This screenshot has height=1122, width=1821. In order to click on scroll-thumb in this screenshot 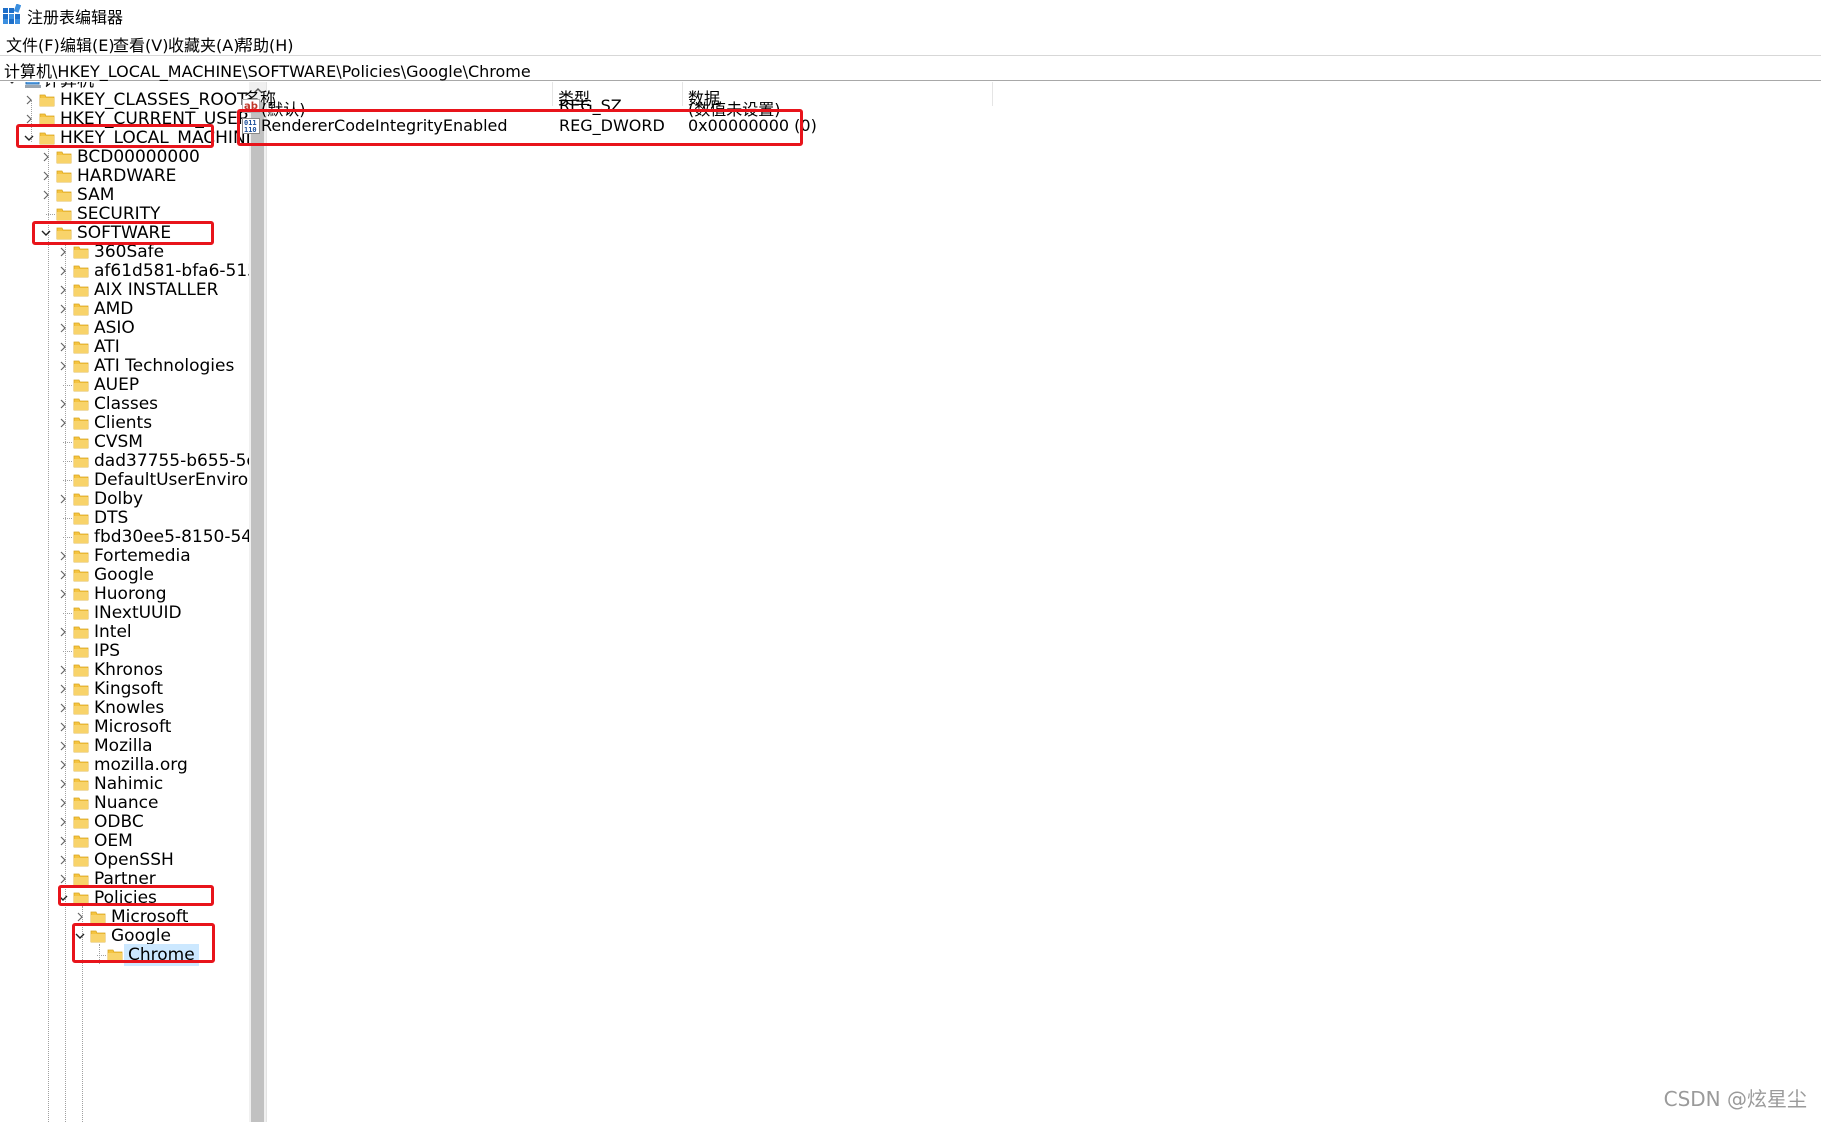, I will do `click(257, 612)`.